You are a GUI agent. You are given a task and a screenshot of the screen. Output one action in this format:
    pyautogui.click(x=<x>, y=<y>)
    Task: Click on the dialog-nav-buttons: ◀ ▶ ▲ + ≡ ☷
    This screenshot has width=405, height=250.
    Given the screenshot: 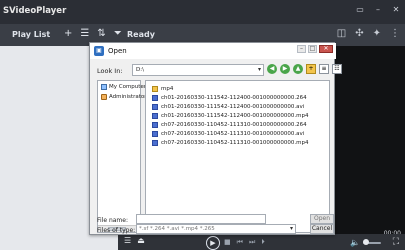 What is the action you would take?
    pyautogui.click(x=304, y=69)
    